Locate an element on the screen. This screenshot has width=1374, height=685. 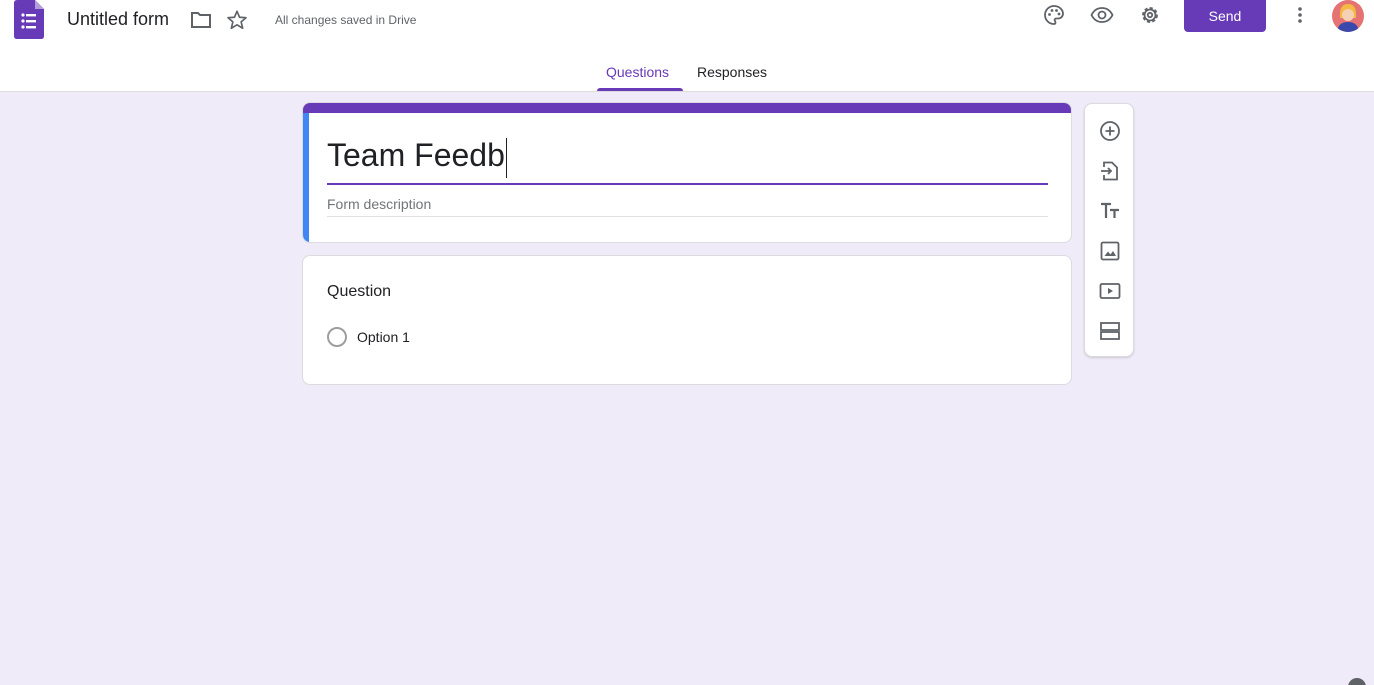
add-image-button is located at coordinates (1110, 251).